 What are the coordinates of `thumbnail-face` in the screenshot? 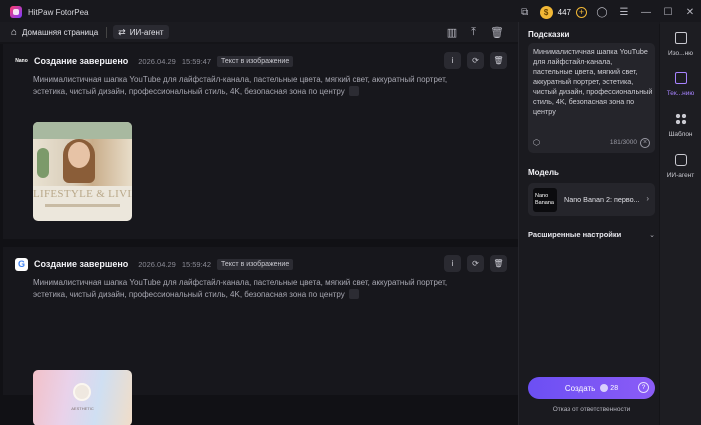 It's located at (79, 155).